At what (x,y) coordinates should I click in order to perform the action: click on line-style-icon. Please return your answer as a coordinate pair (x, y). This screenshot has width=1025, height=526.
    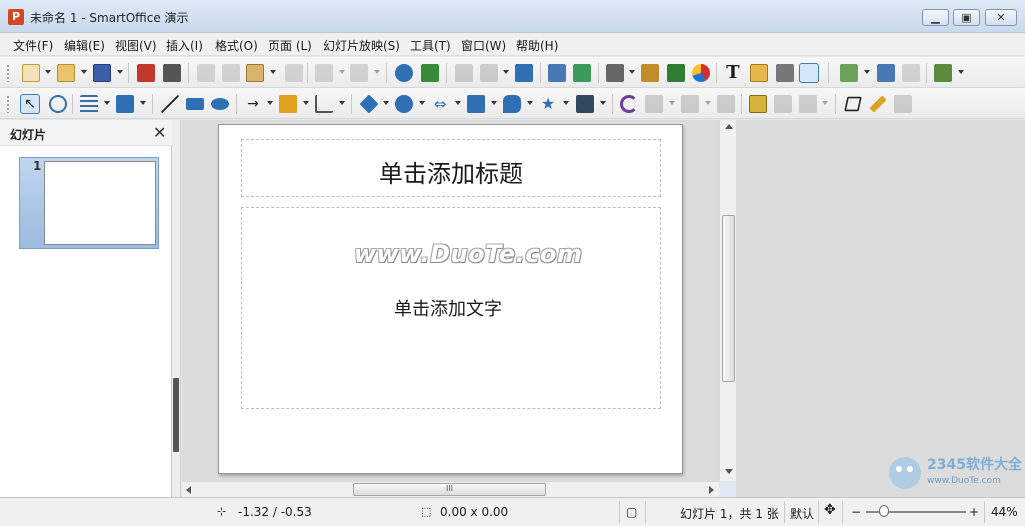
    Looking at the image, I should click on (89, 104).